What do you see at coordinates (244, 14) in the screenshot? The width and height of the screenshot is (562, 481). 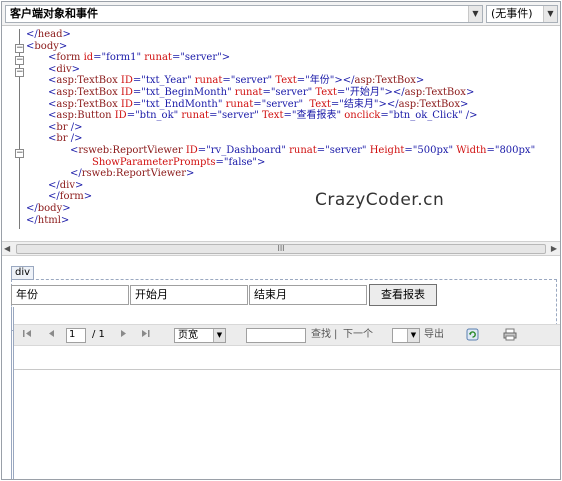 I see `client-objects-dropdown: 客户端对象和事件 ▼` at bounding box center [244, 14].